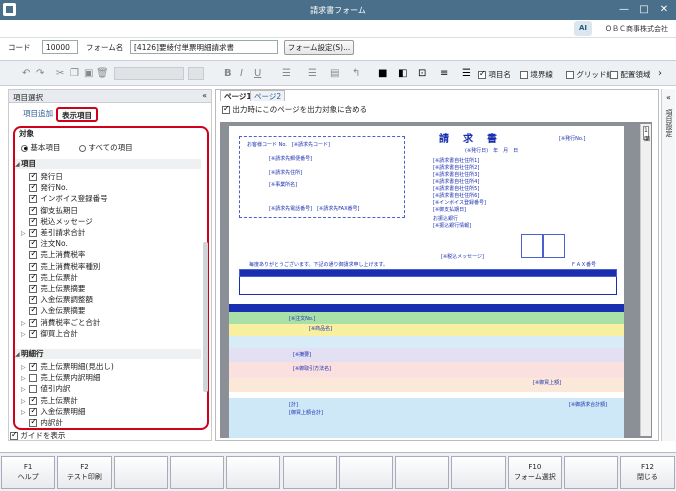 The height and width of the screenshot is (491, 676). I want to click on form-name-field: [4126]要綾付単票明細請求書, so click(204, 47).